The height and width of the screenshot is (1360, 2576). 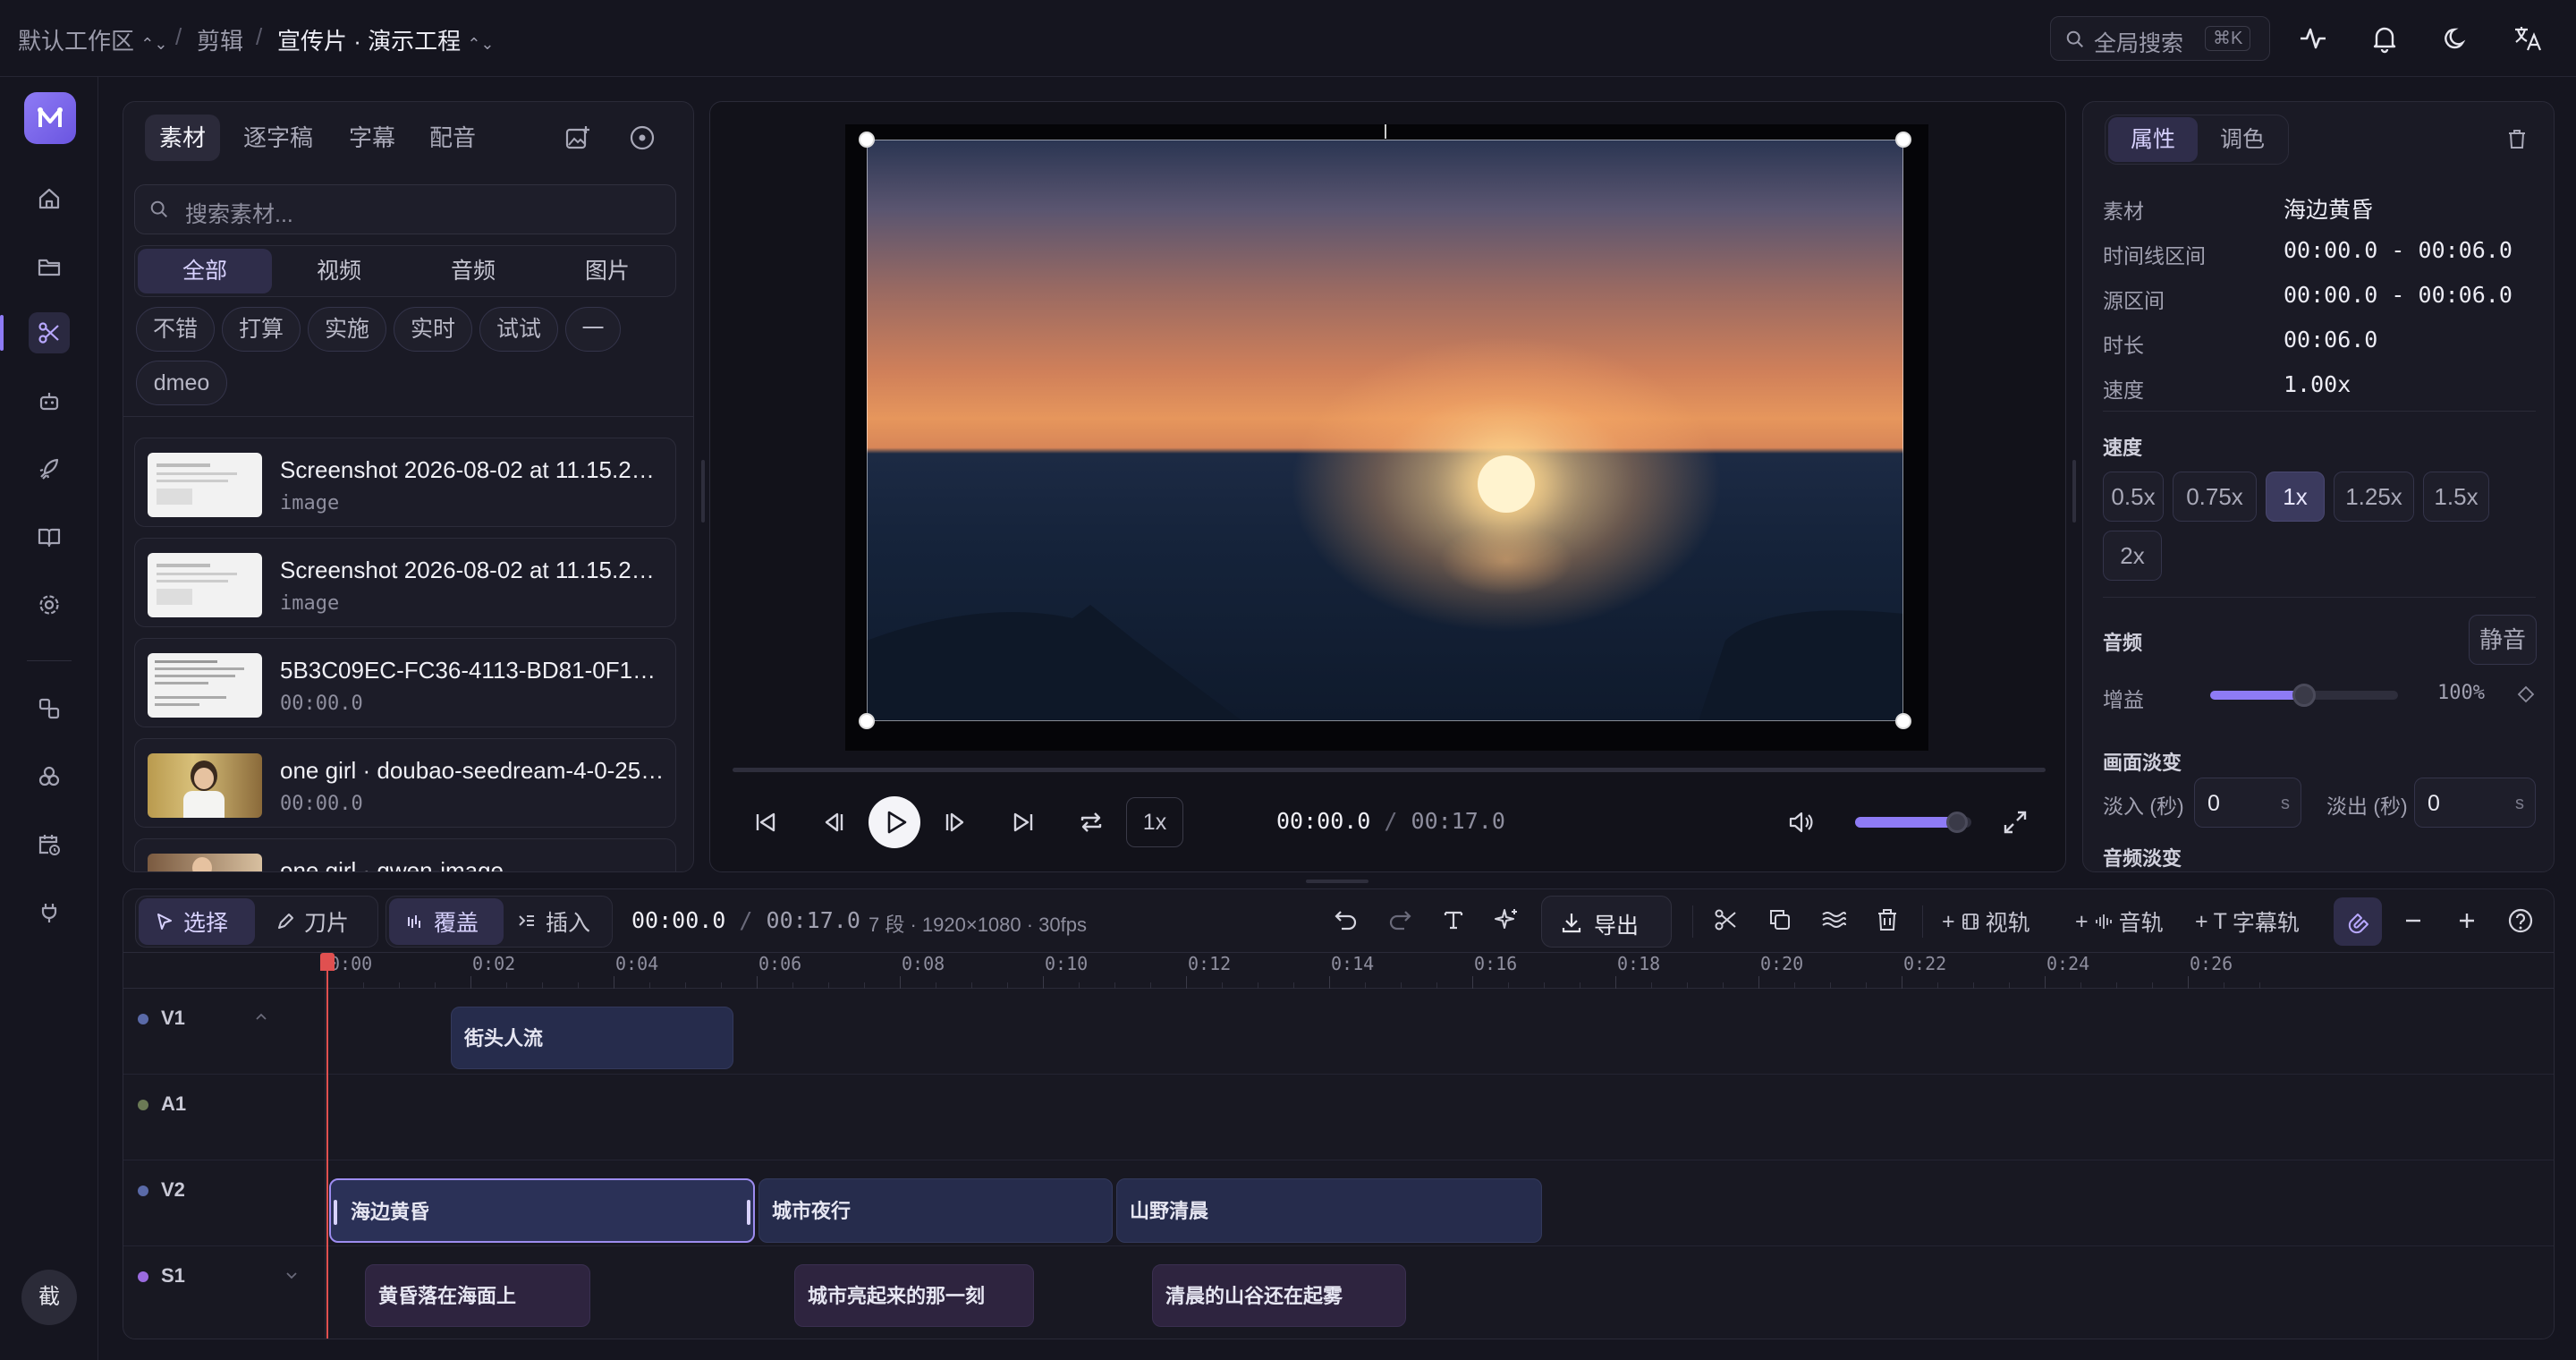 What do you see at coordinates (2528, 38) in the screenshot?
I see `translate-icon` at bounding box center [2528, 38].